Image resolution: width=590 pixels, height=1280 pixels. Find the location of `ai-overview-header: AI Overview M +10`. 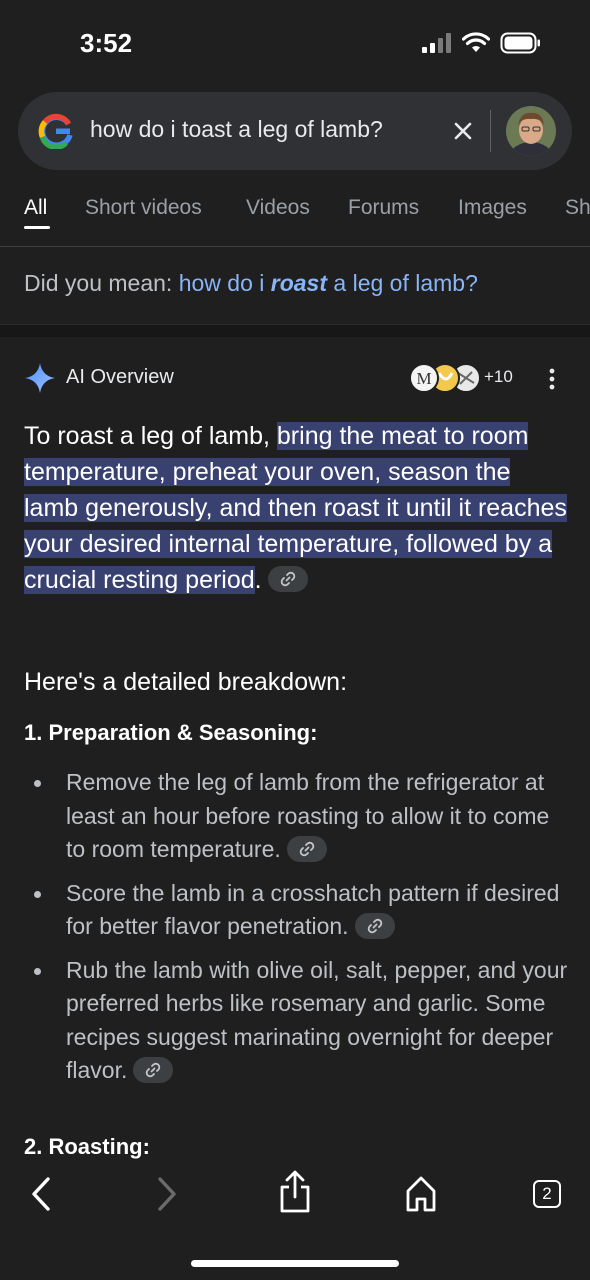

ai-overview-header: AI Overview M +10 is located at coordinates (294, 377).